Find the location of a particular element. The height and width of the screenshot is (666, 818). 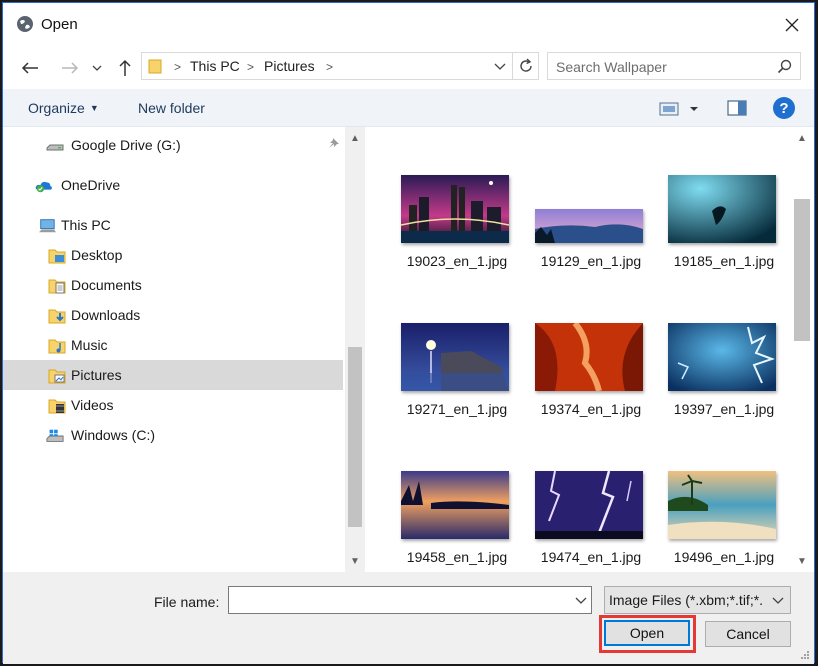

resize-grip-icon is located at coordinates (805, 655).